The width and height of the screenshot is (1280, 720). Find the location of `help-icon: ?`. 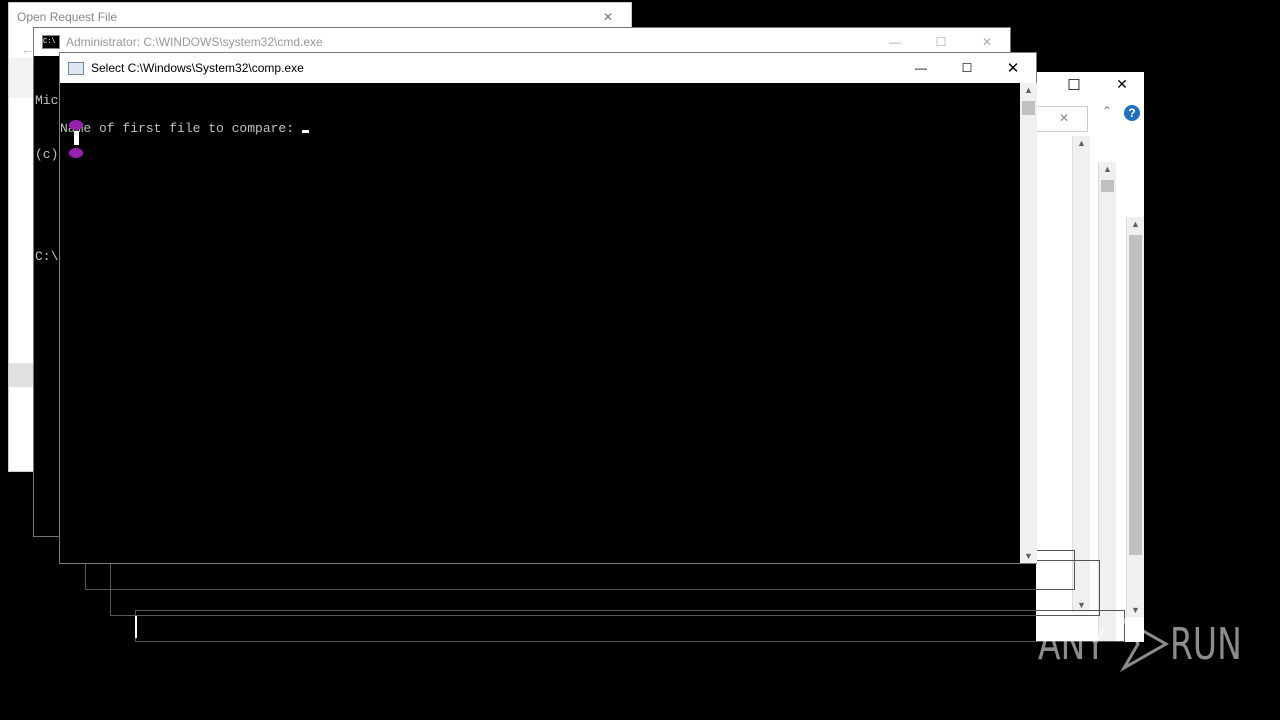

help-icon: ? is located at coordinates (1132, 113).